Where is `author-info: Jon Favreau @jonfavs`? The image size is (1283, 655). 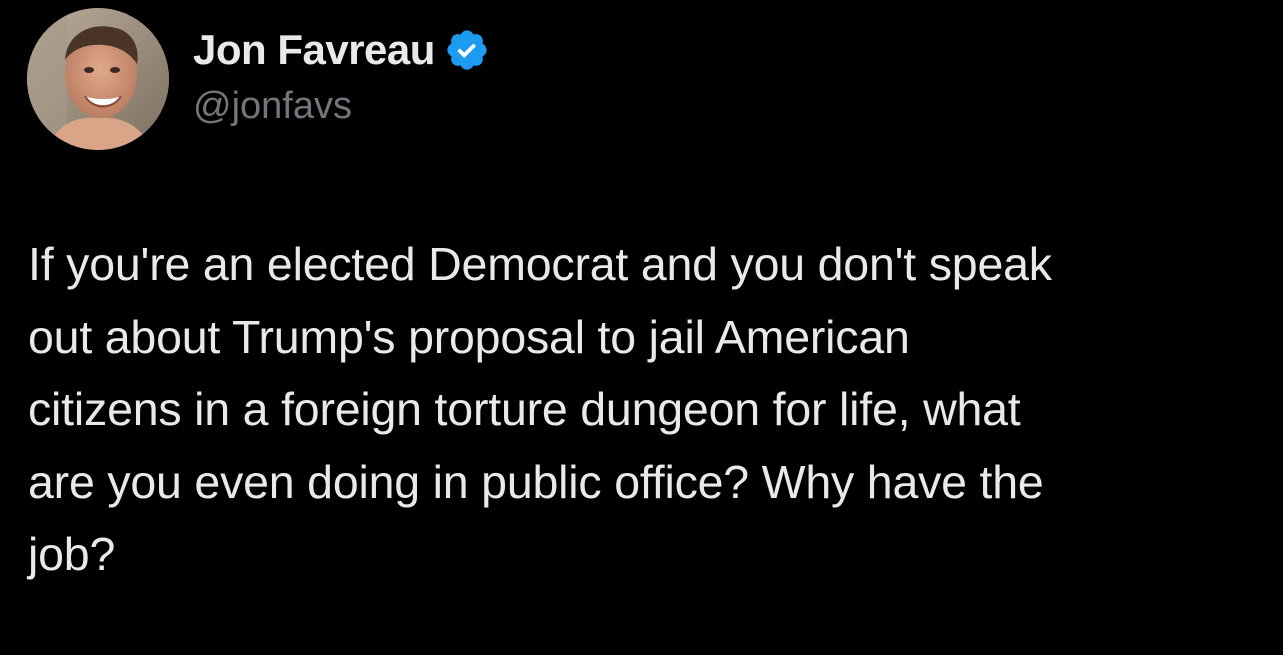 author-info: Jon Favreau @jonfavs is located at coordinates (341, 77).